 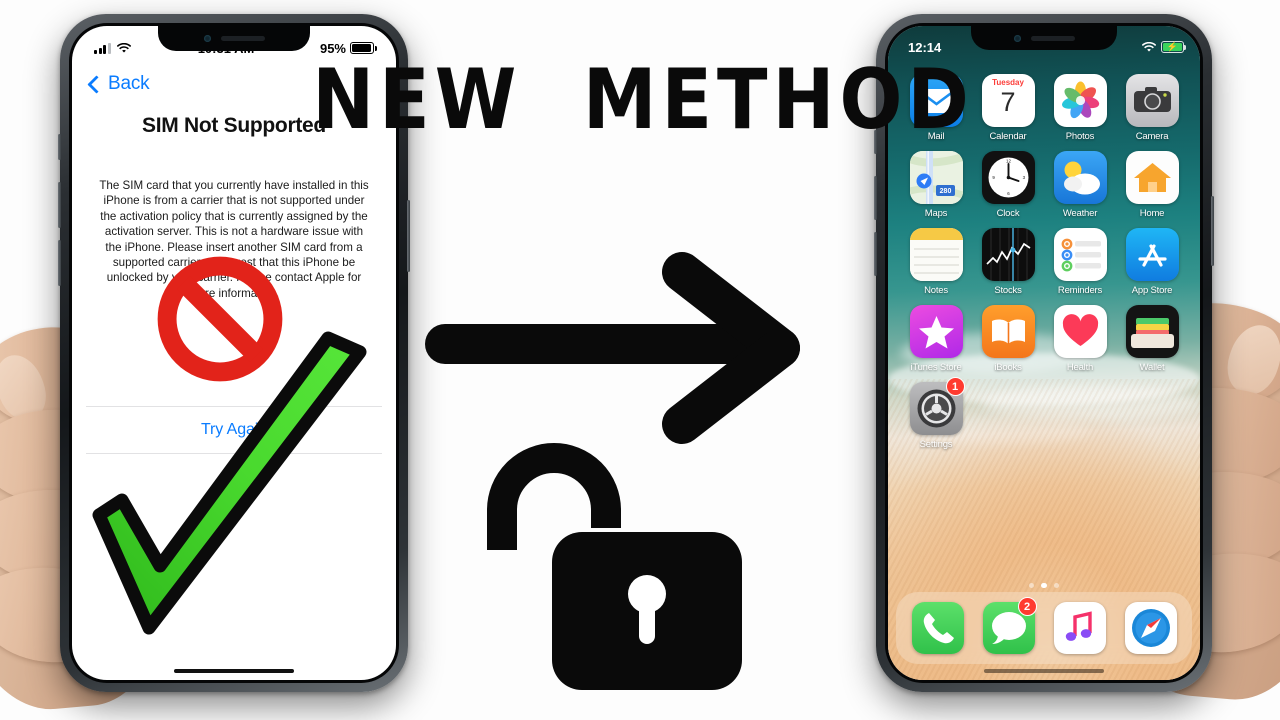 I want to click on photos-icon, so click(x=1080, y=100).